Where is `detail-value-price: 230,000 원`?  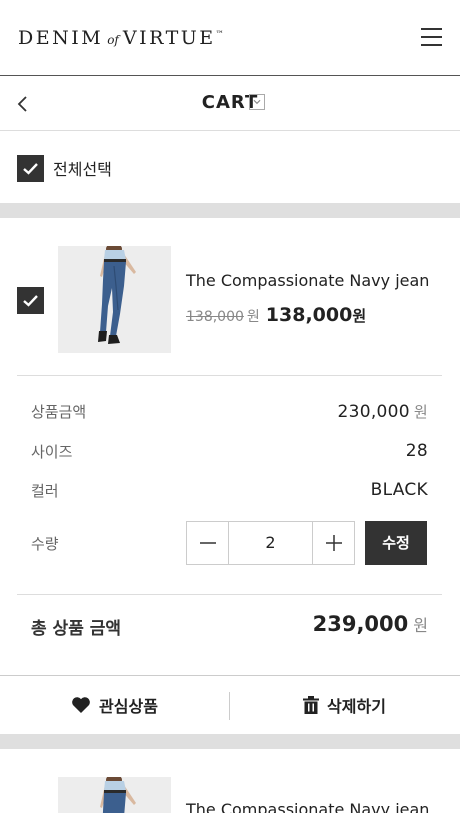
detail-value-price: 230,000 원 is located at coordinates (382, 411).